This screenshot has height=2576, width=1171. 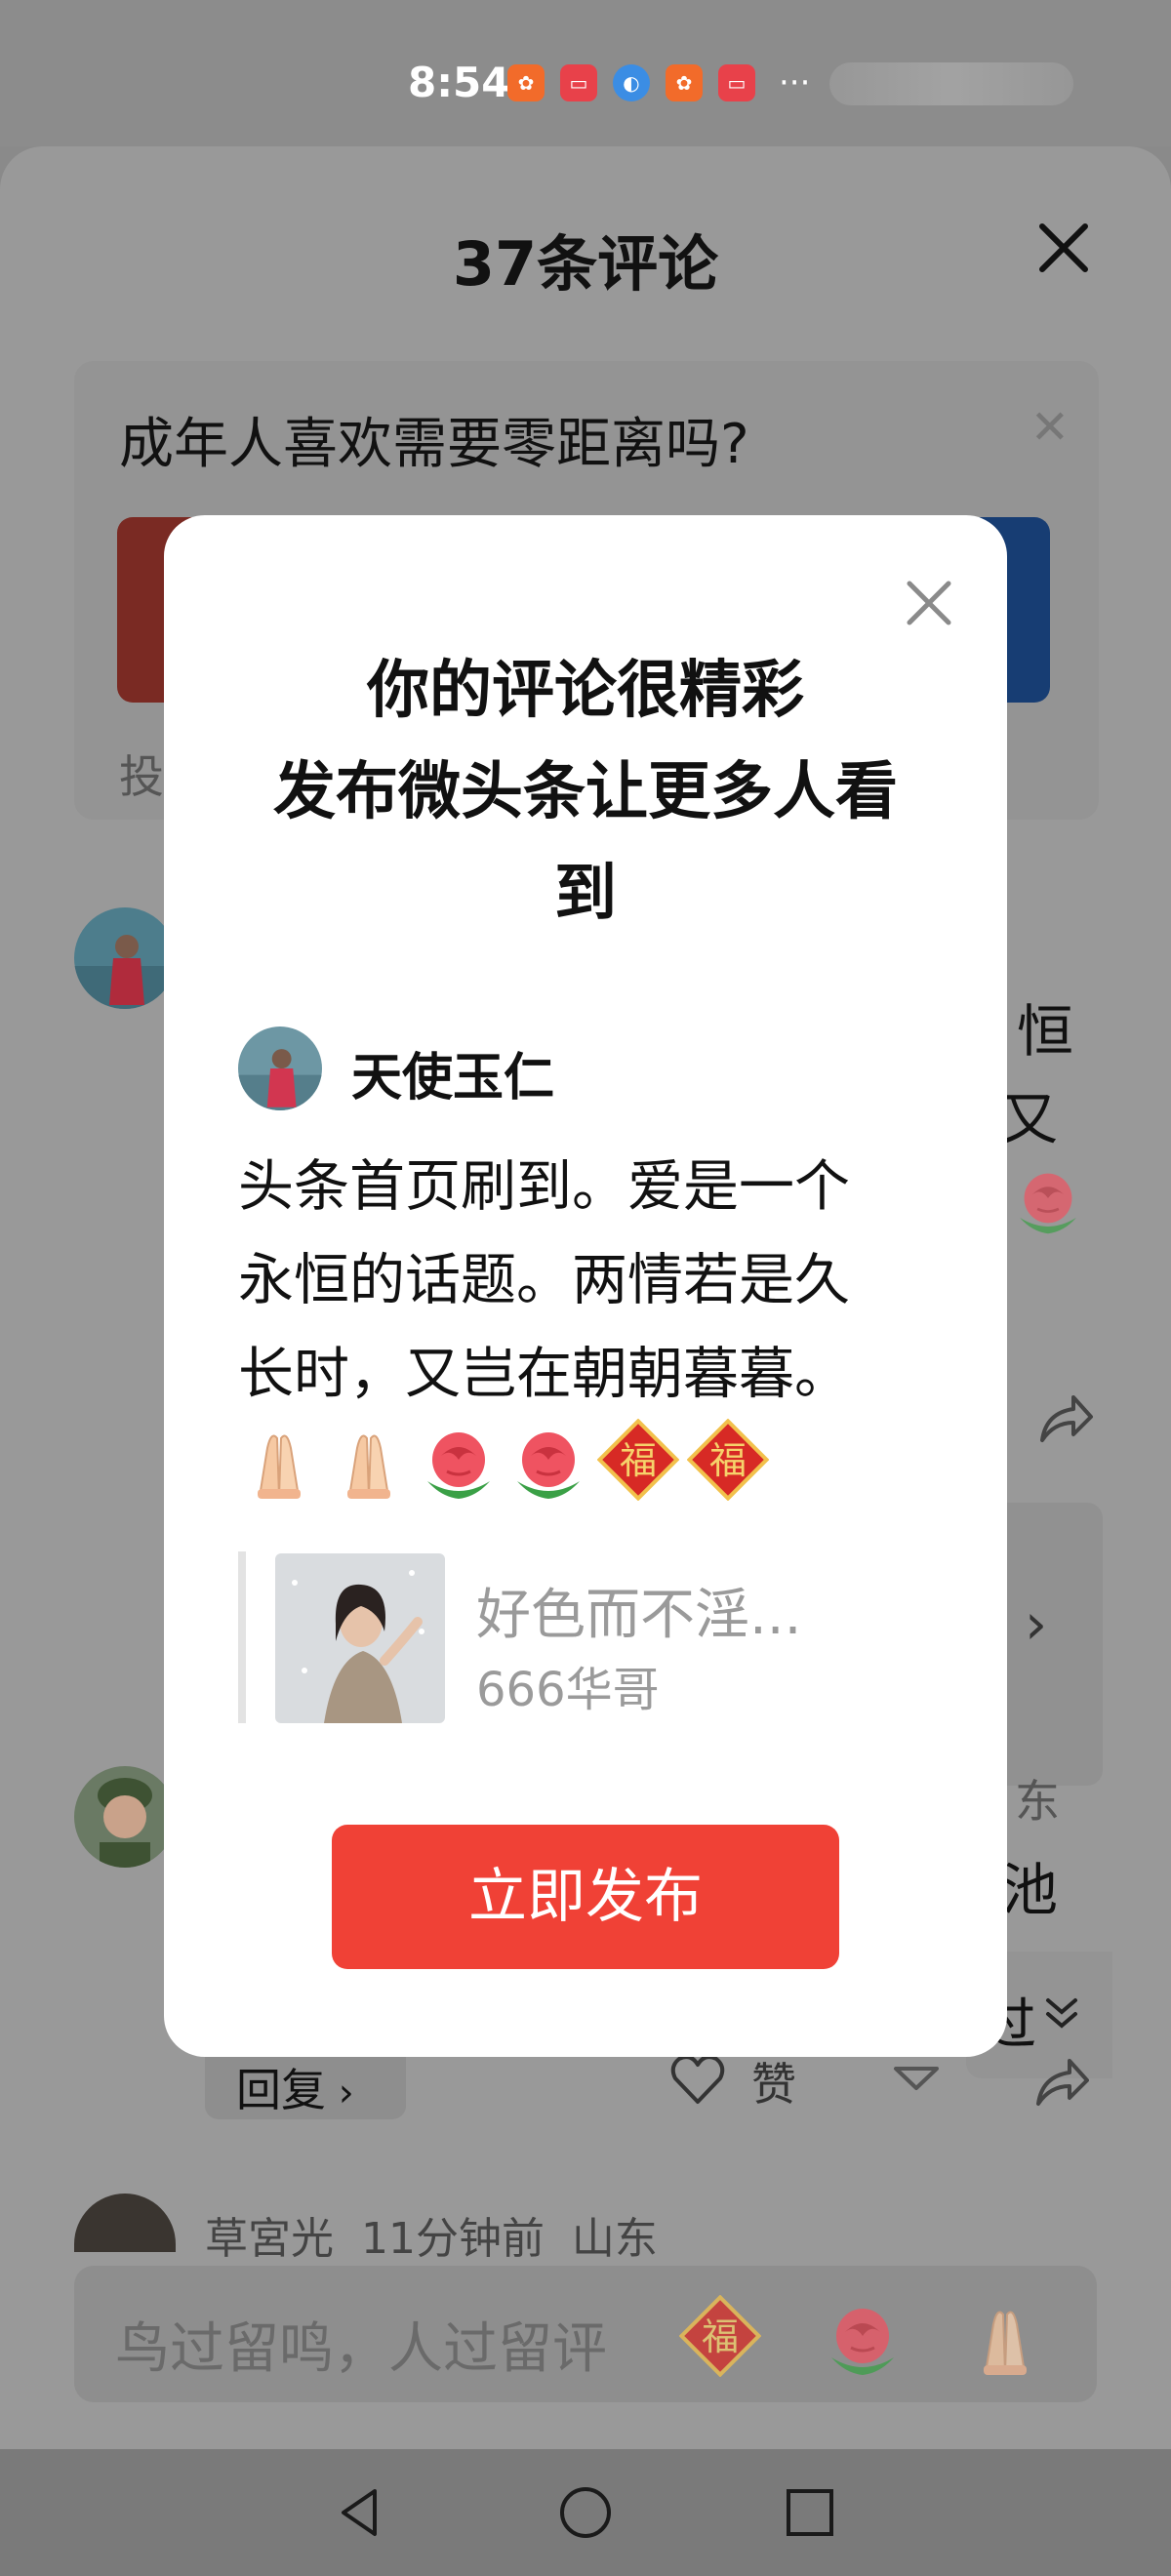 I want to click on comment-line: 长时，又岂在朝朝暮暮。, so click(x=544, y=1374).